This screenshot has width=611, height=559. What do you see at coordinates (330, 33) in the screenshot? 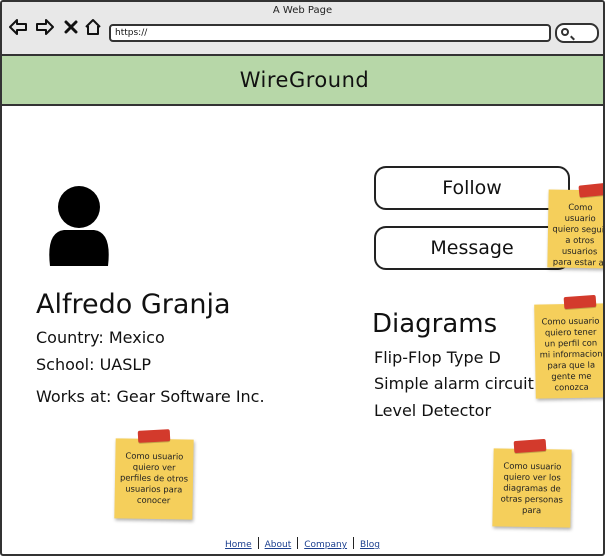
I see `url-input: https://` at bounding box center [330, 33].